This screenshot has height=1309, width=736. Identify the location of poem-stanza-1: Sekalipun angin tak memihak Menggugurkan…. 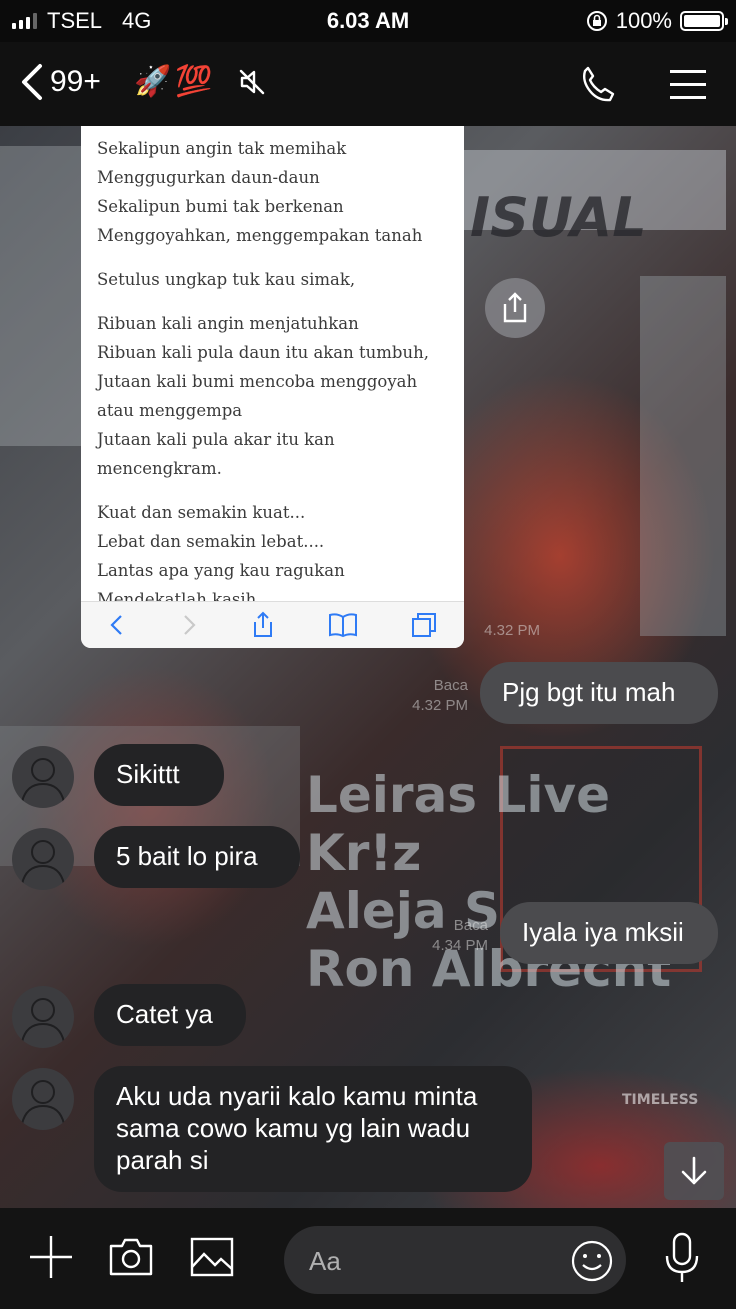
(260, 192).